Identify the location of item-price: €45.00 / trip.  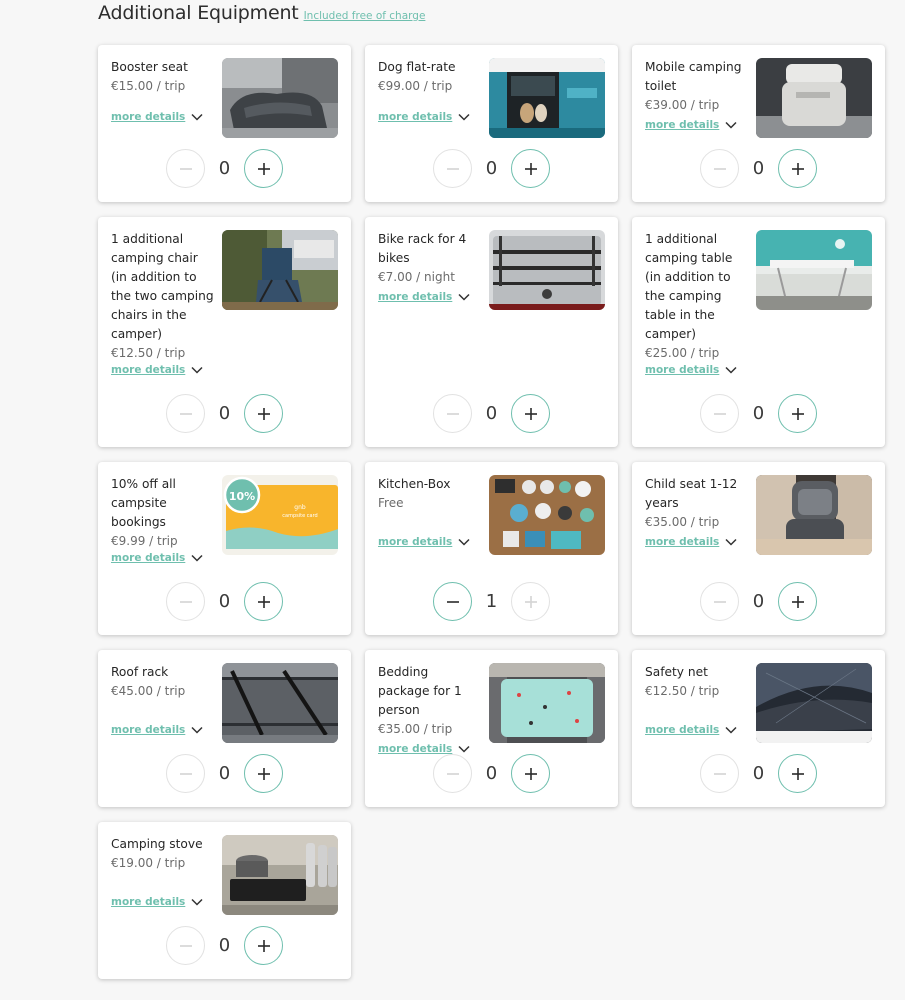
(148, 691).